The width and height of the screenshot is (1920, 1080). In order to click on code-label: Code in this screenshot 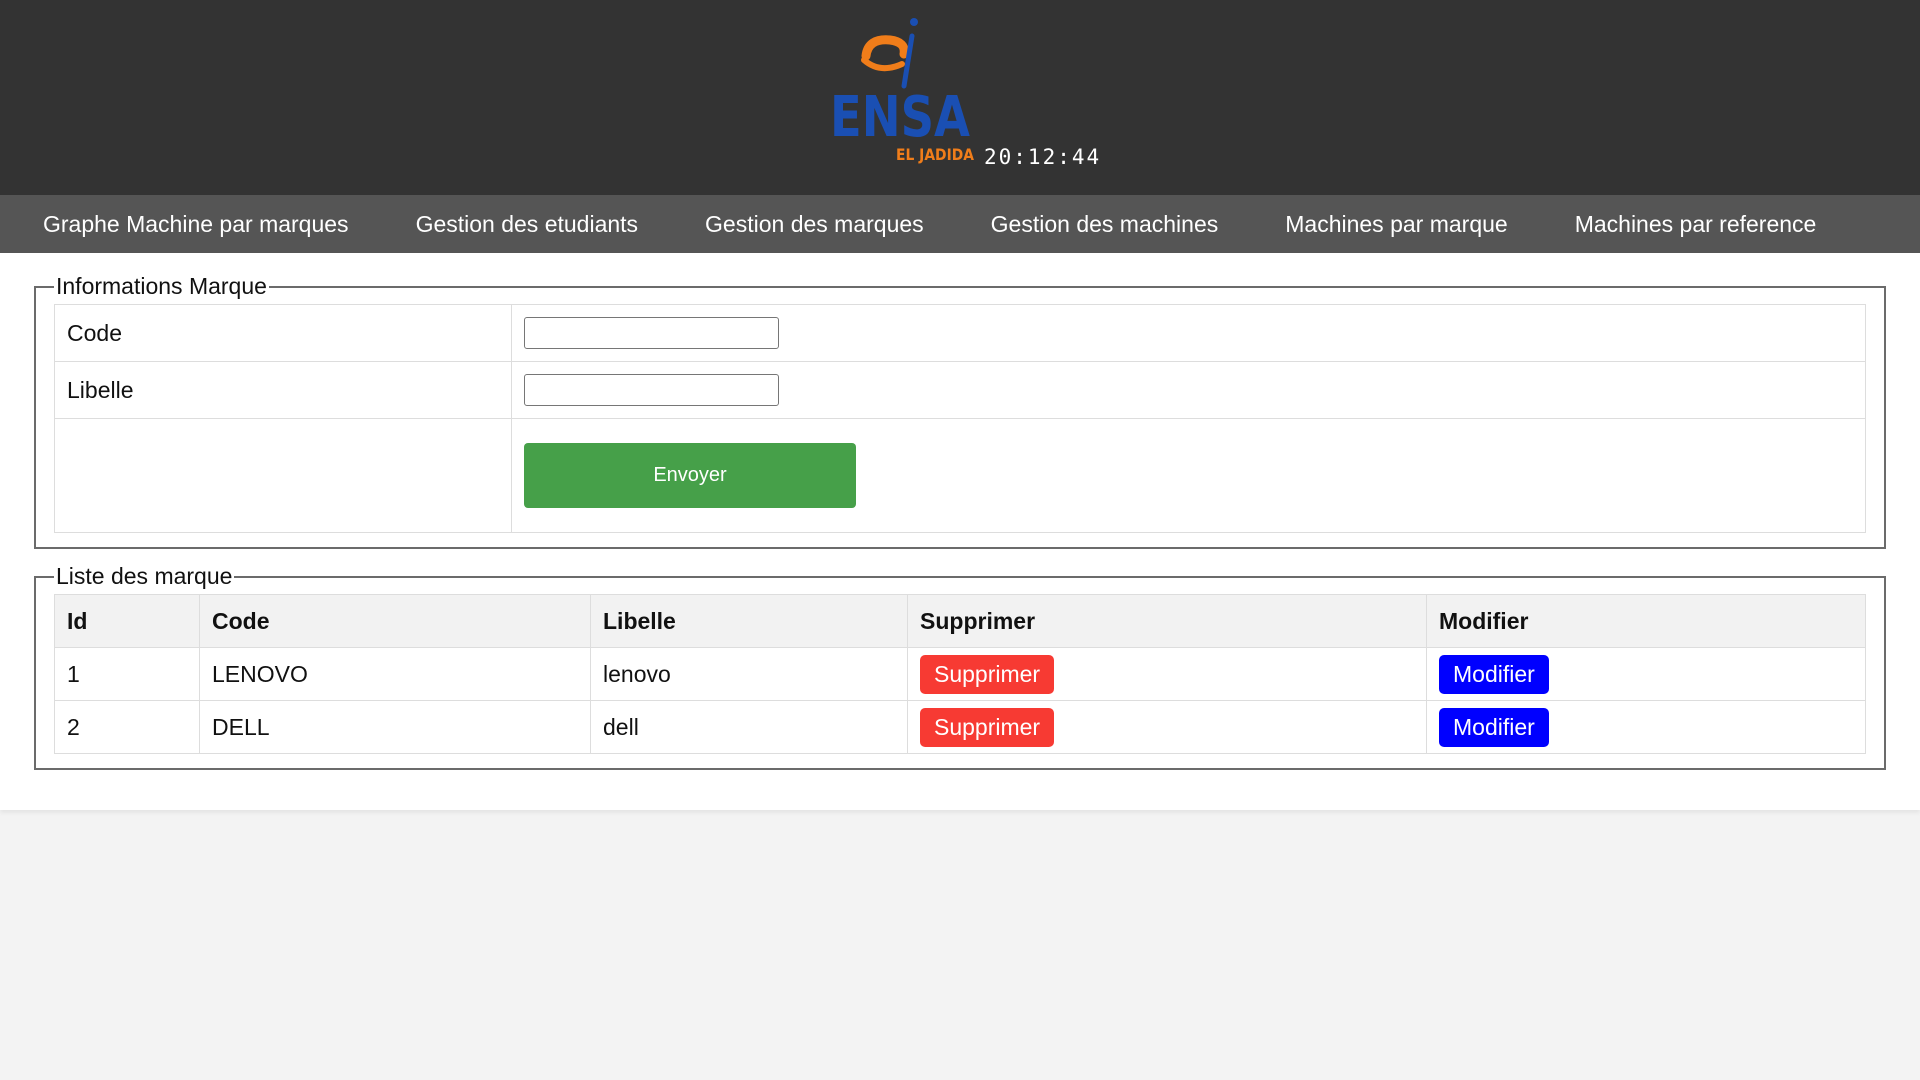, I will do `click(283, 333)`.